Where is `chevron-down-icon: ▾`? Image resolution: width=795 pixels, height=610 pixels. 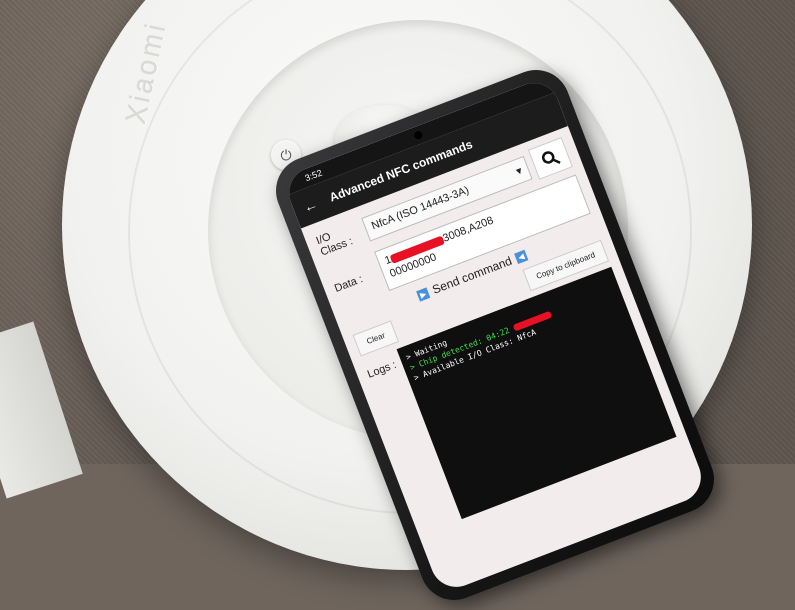
chevron-down-icon: ▾ is located at coordinates (519, 171).